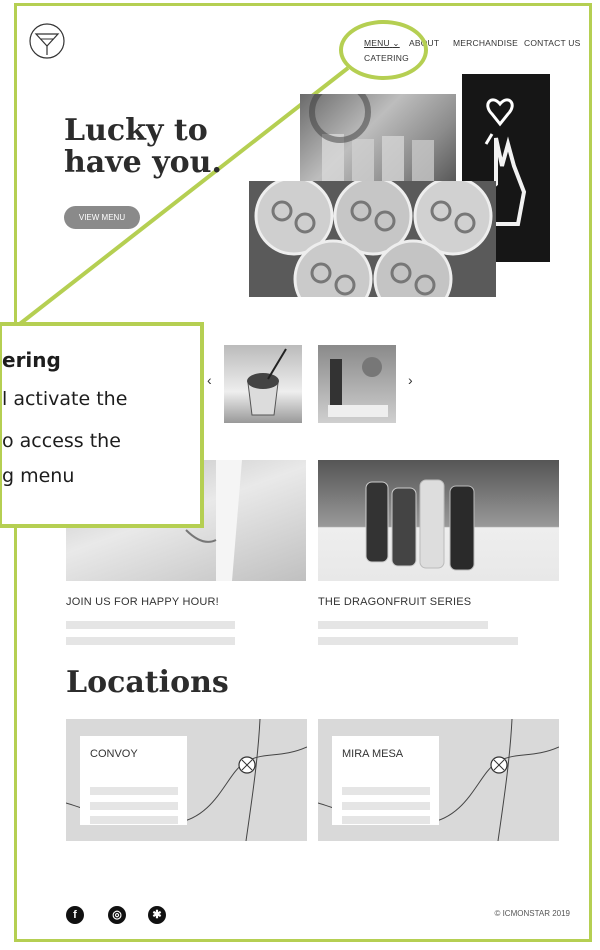  I want to click on instagram-icon: ◎, so click(117, 915).